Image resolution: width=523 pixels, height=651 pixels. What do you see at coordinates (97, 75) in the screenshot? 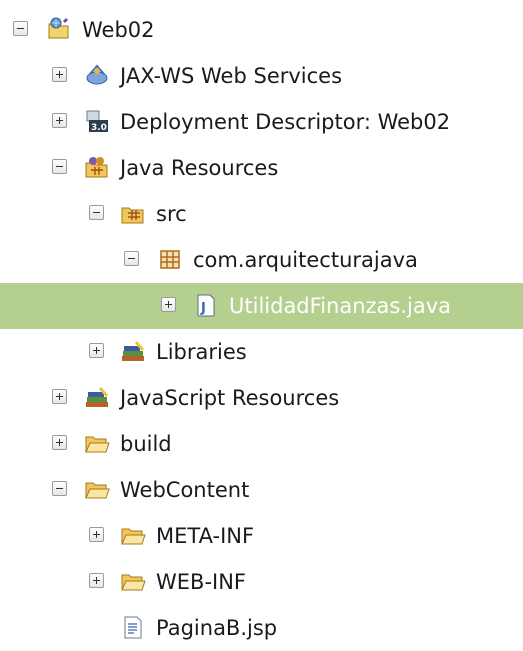
I see `web-services-icon` at bounding box center [97, 75].